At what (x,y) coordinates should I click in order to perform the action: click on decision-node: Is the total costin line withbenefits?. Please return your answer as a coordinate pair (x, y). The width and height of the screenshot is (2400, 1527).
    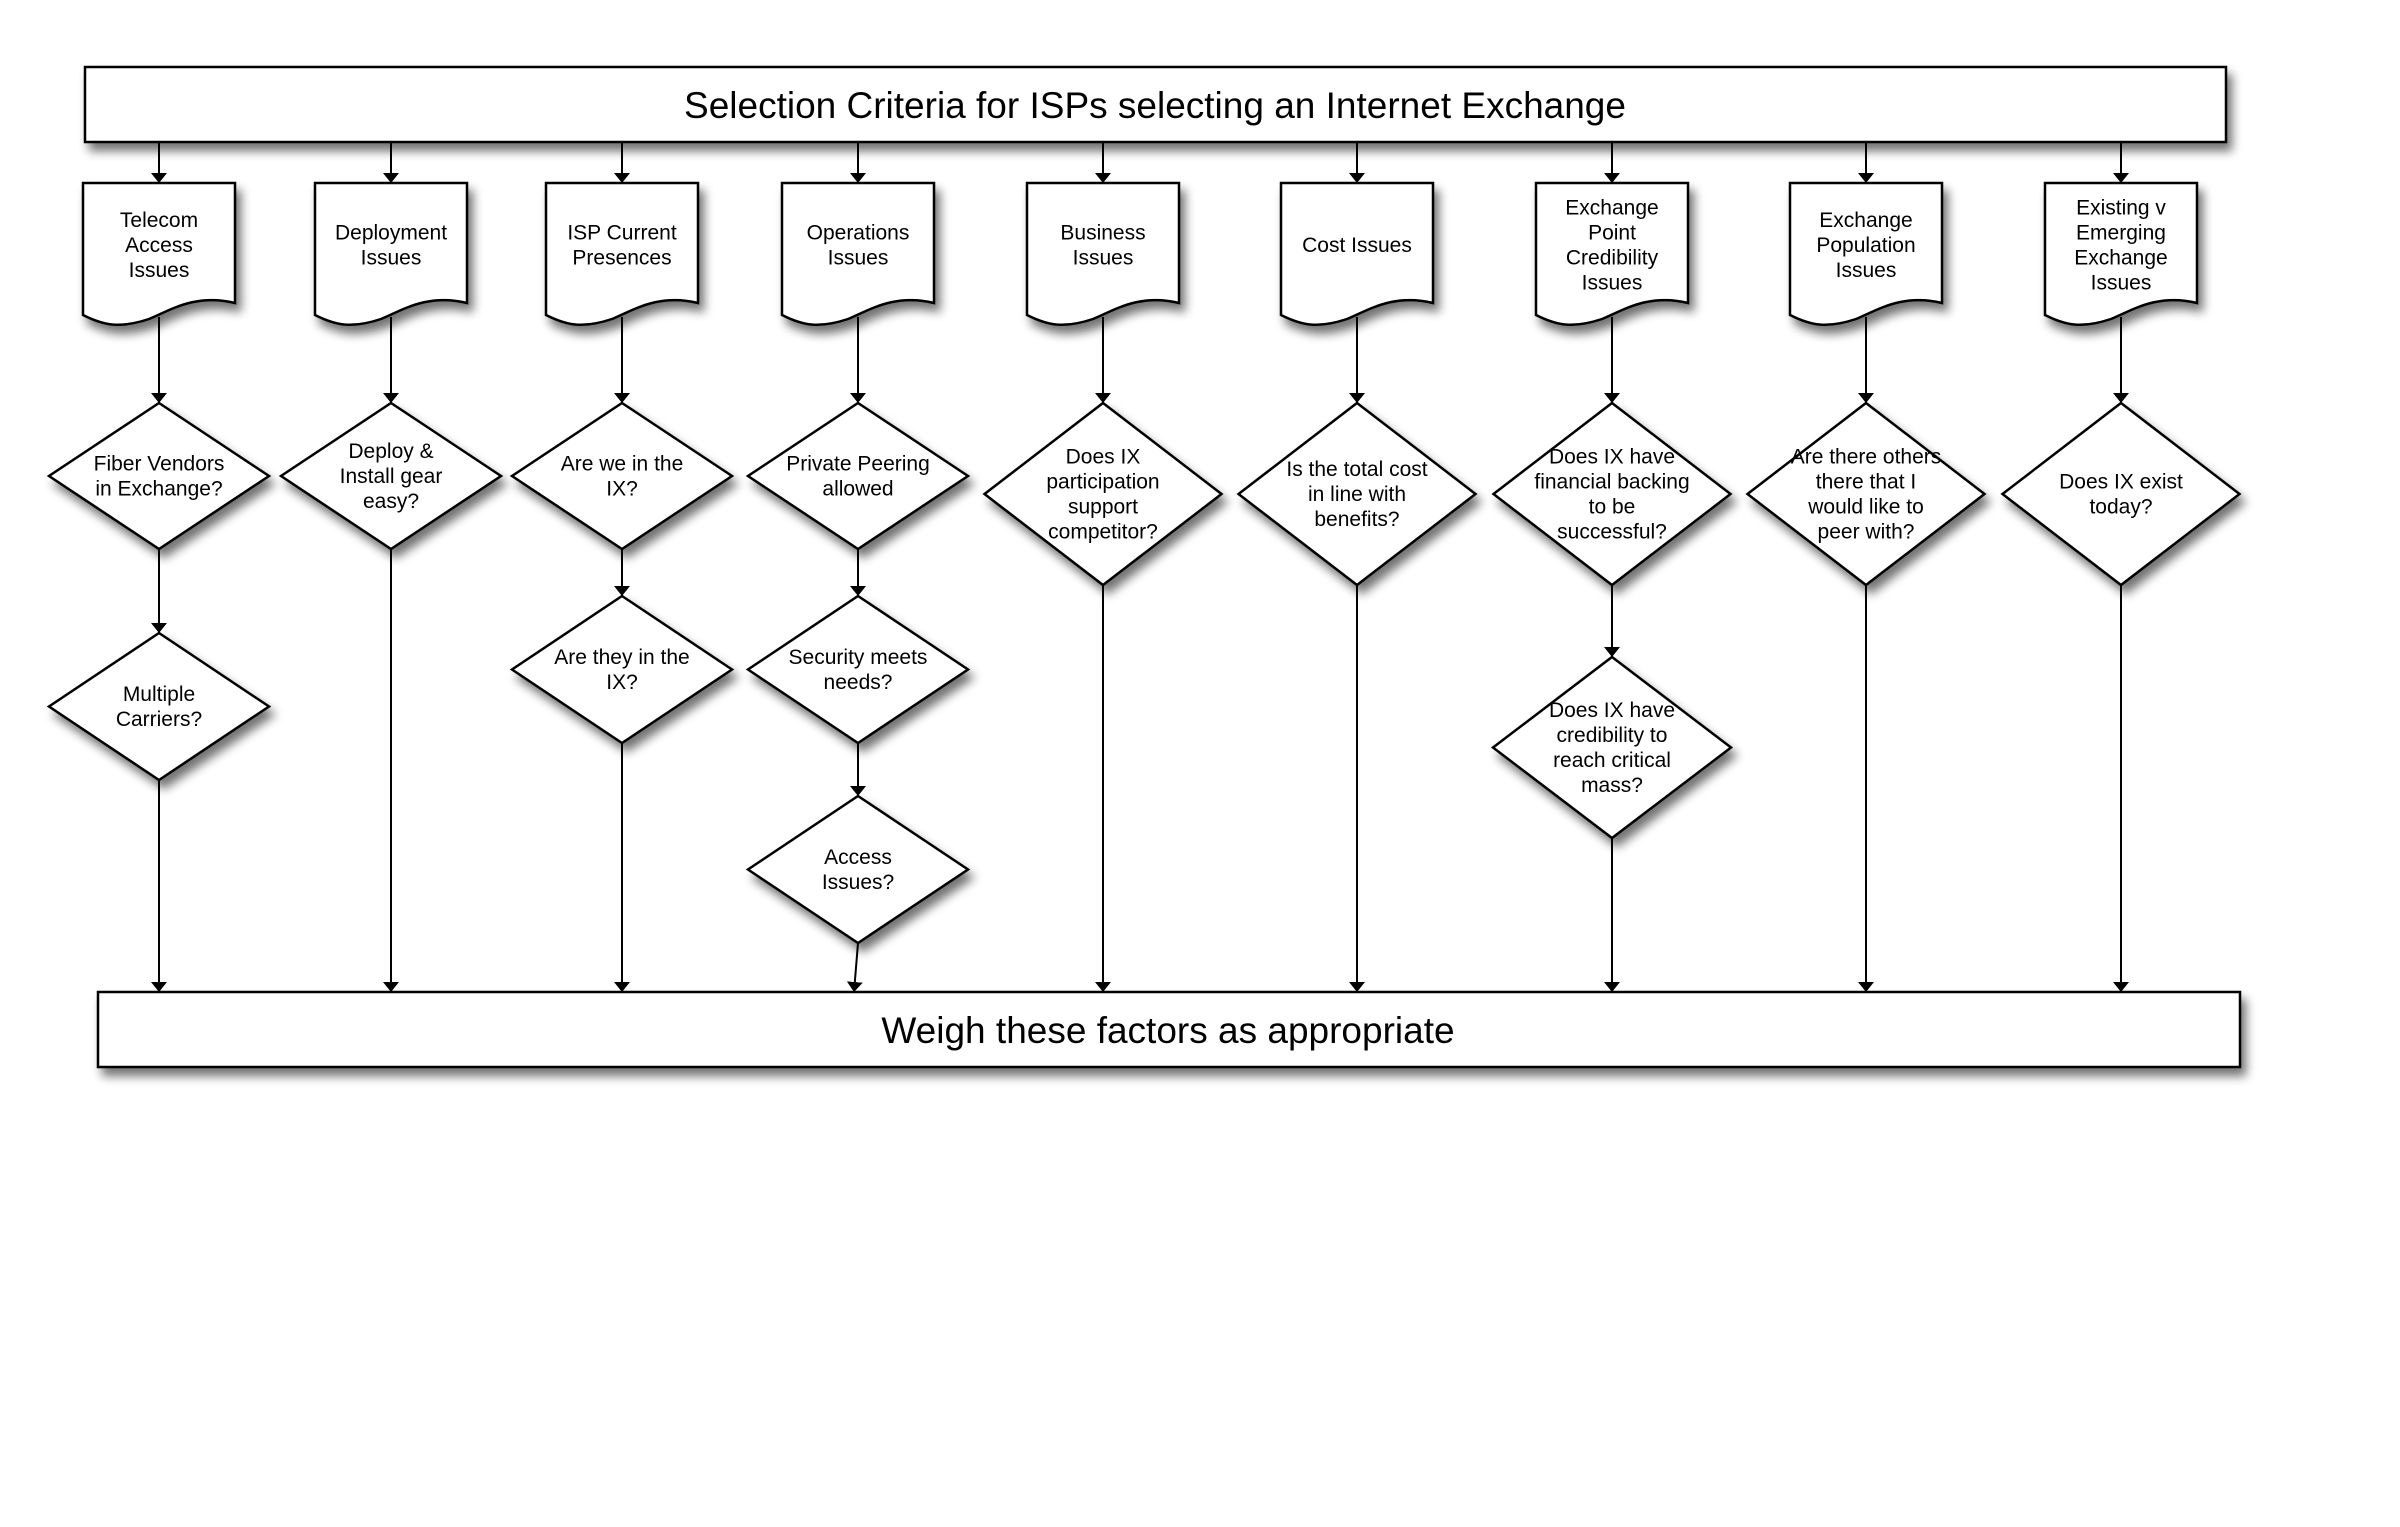
    Looking at the image, I should click on (1357, 494).